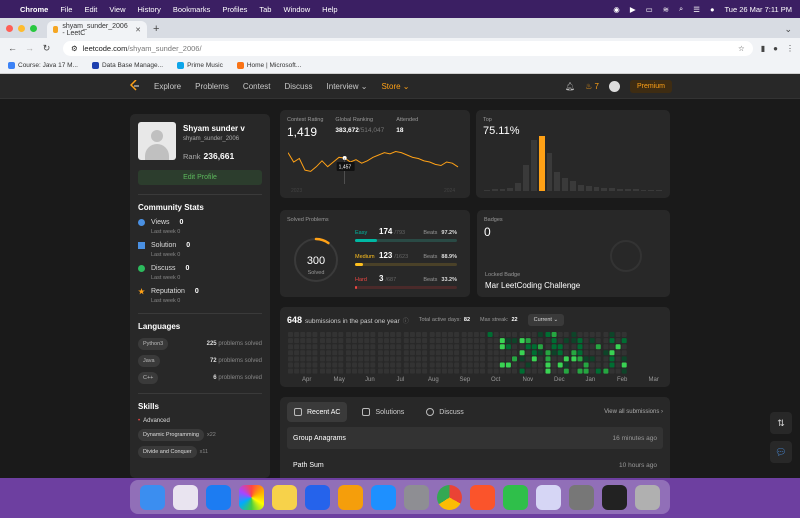 This screenshot has height=518, width=800. I want to click on view-all-submissions-link: View all submissions ›, so click(633, 412).